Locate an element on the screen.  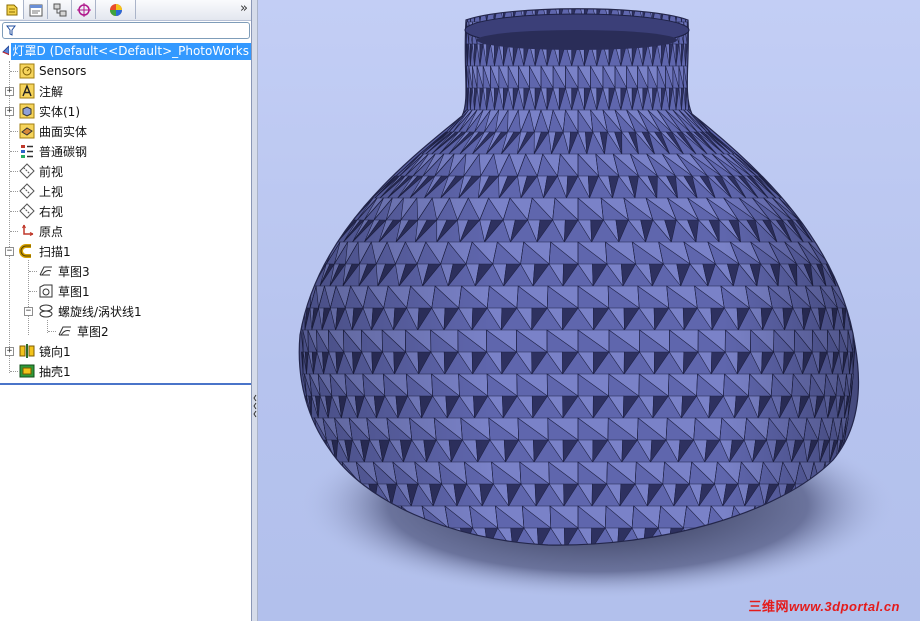
property-manager-icon is located at coordinates (35, 10).